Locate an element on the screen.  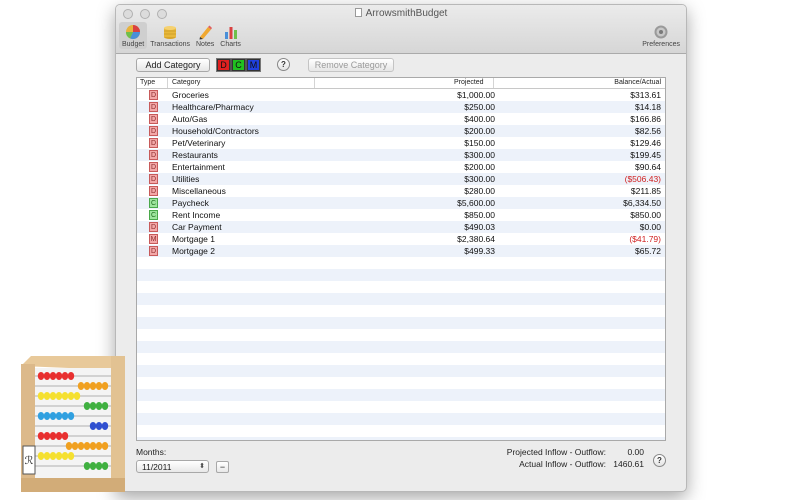
type-mortgage-button: M is located at coordinates (253, 65).